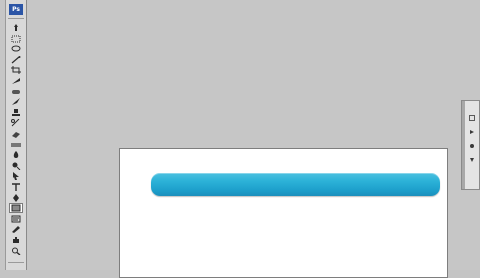 This screenshot has height=278, width=480. I want to click on slice-tool-icon, so click(16, 81).